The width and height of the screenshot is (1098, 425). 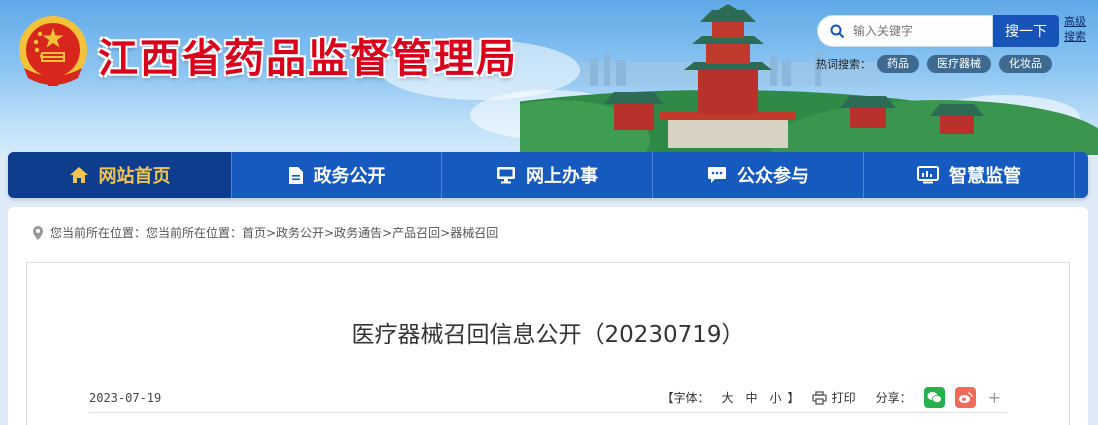 I want to click on print-button: 打印, so click(x=836, y=397).